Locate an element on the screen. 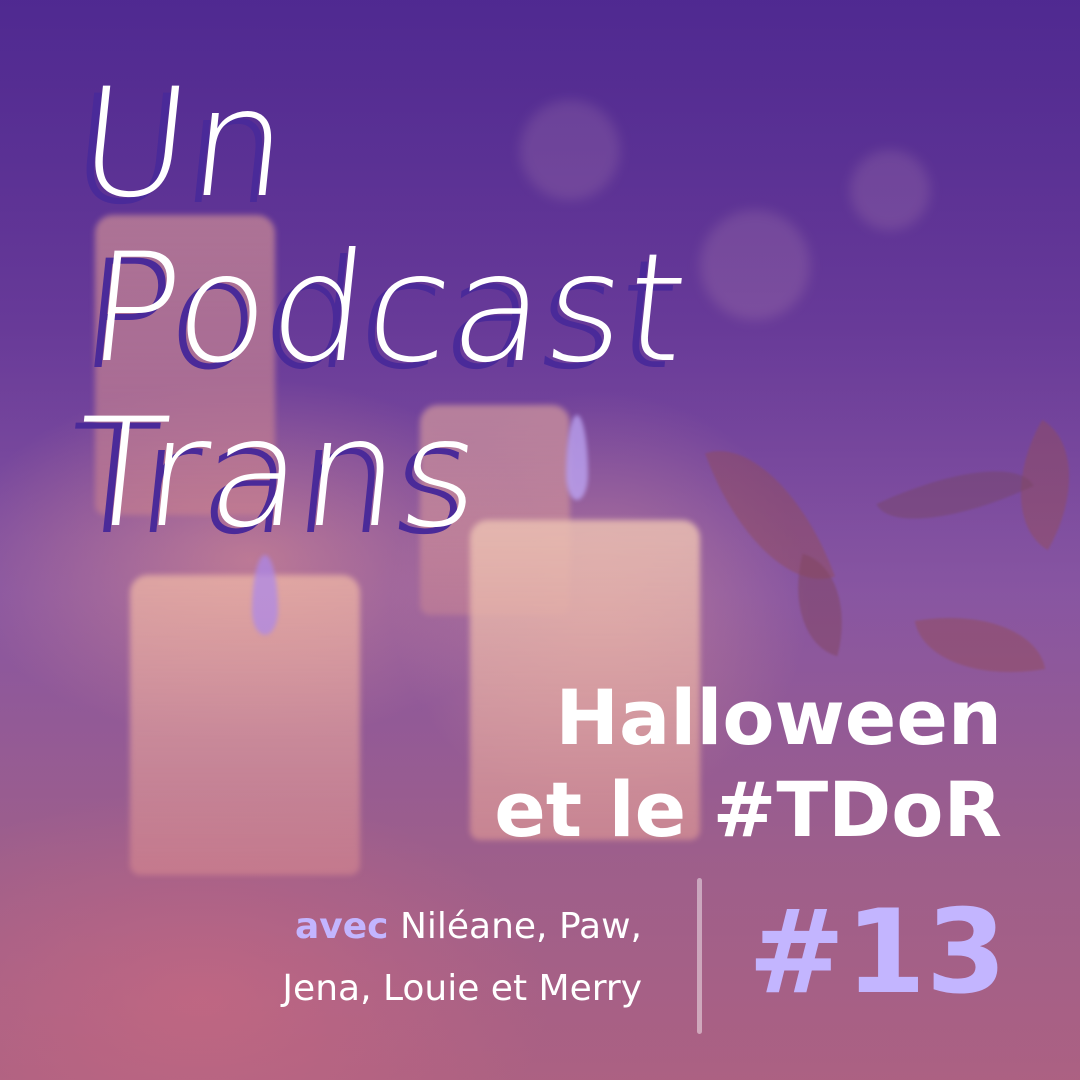 The image size is (1080, 1080). guest-line-1: avec Niléane, Paw, is located at coordinates (462, 927).